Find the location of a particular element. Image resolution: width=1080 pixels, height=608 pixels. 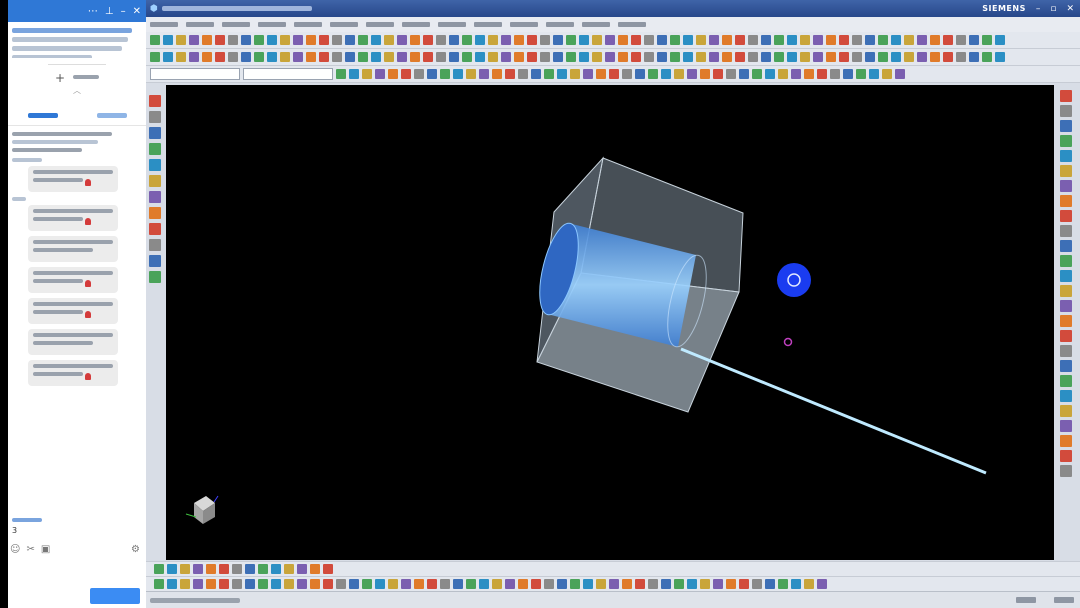

maximize-icon: ▫ is located at coordinates (1053, 9).